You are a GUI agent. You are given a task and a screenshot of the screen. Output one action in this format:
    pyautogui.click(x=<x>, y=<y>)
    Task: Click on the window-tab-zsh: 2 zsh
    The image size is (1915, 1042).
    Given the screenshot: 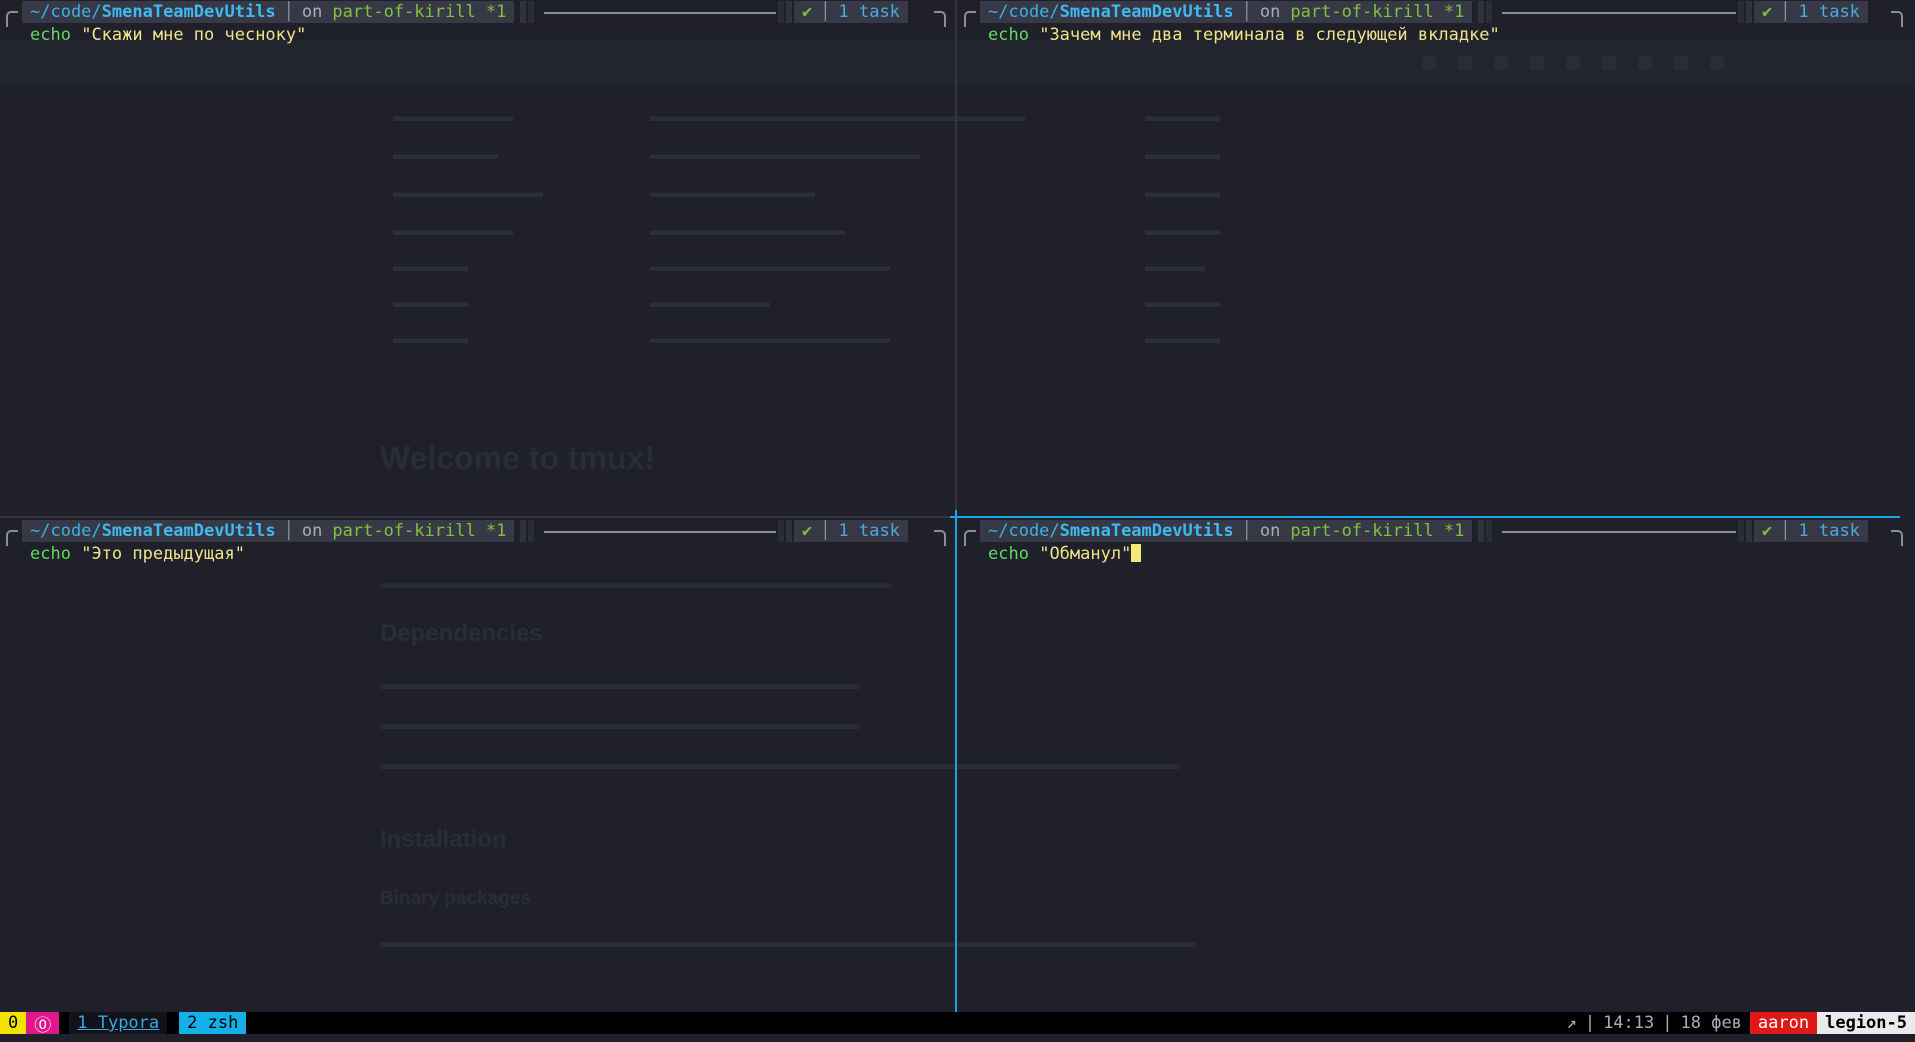 What is the action you would take?
    pyautogui.click(x=213, y=1023)
    